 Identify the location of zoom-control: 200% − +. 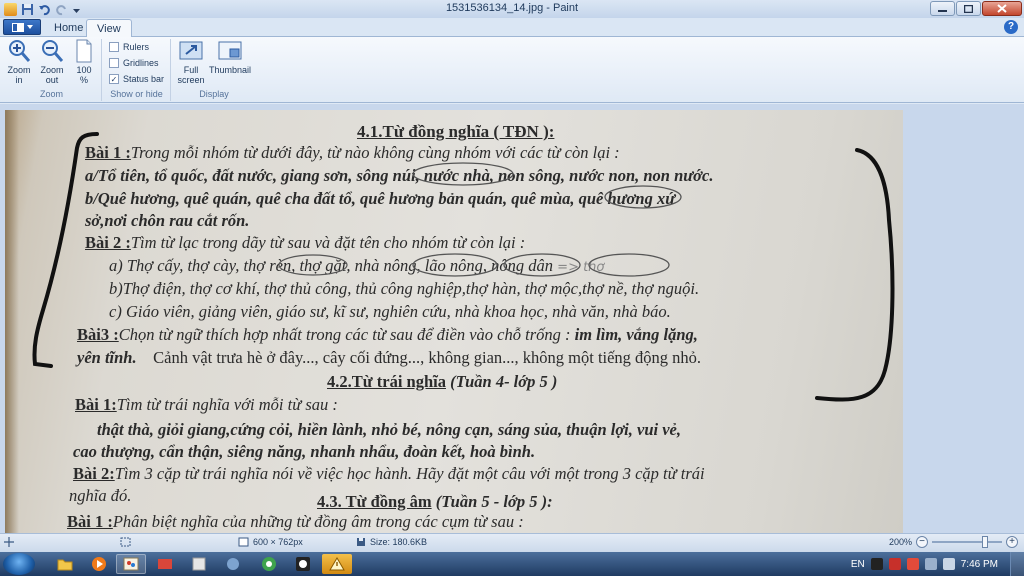
(953, 542).